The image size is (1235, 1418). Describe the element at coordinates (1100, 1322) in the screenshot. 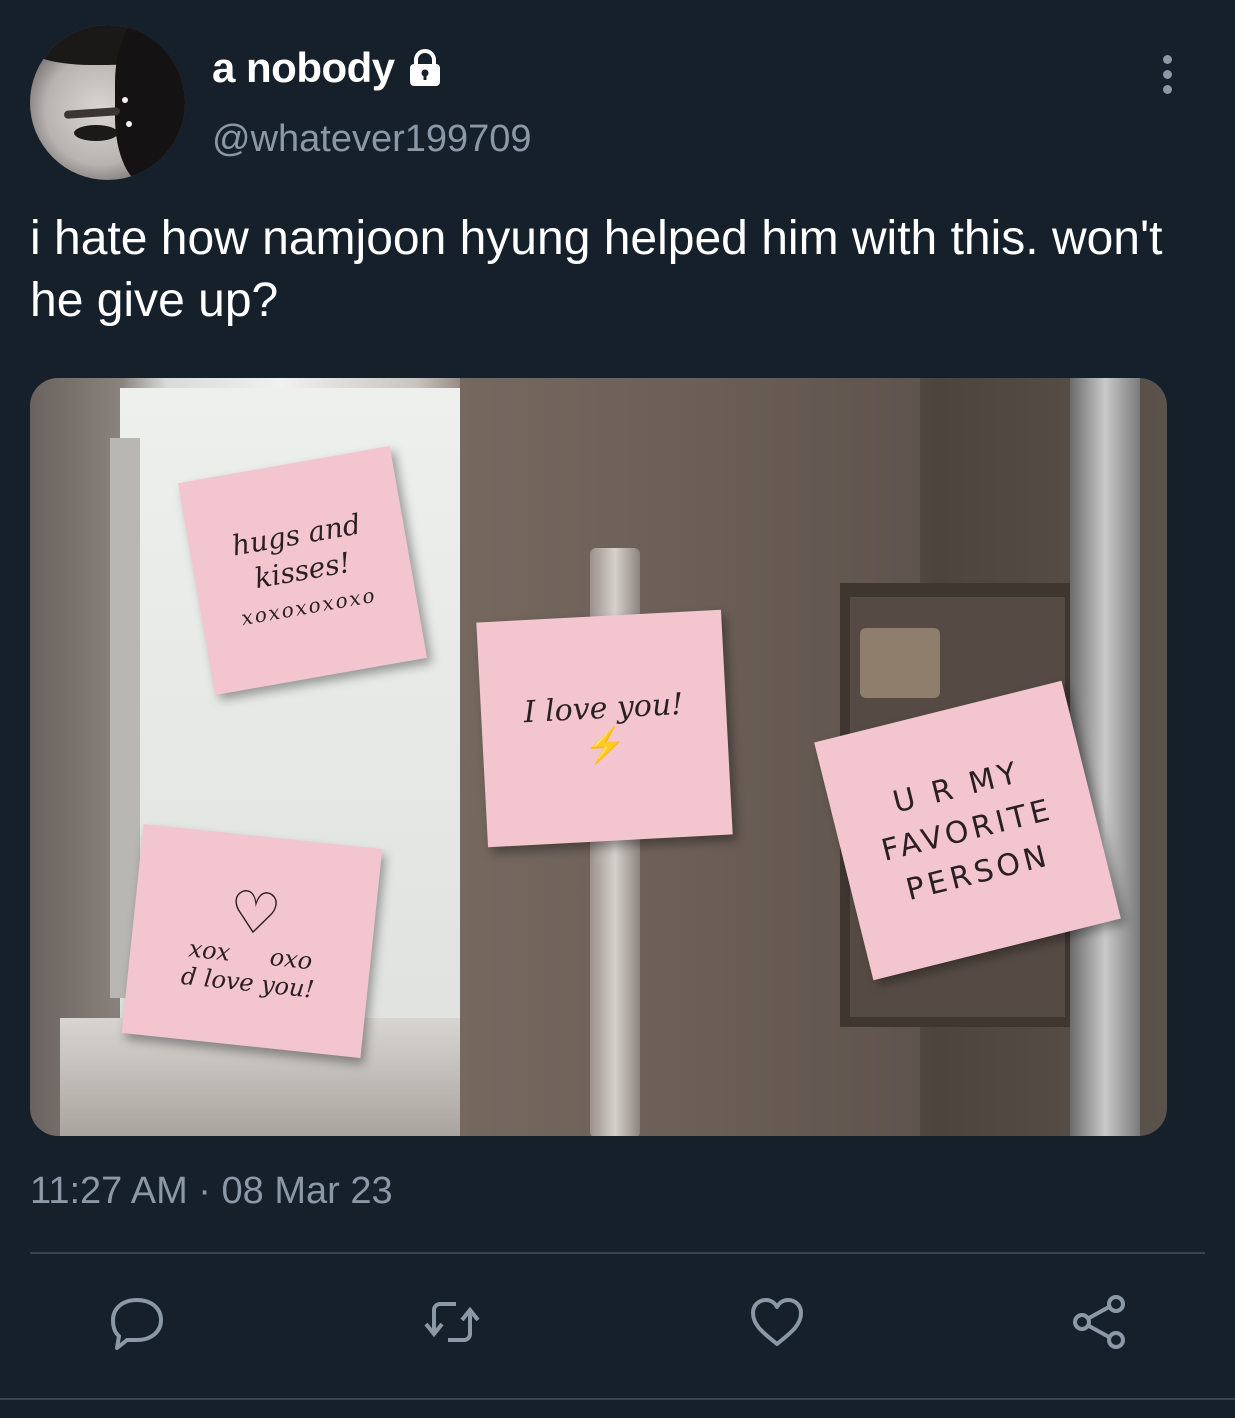

I see `share-icon` at that location.